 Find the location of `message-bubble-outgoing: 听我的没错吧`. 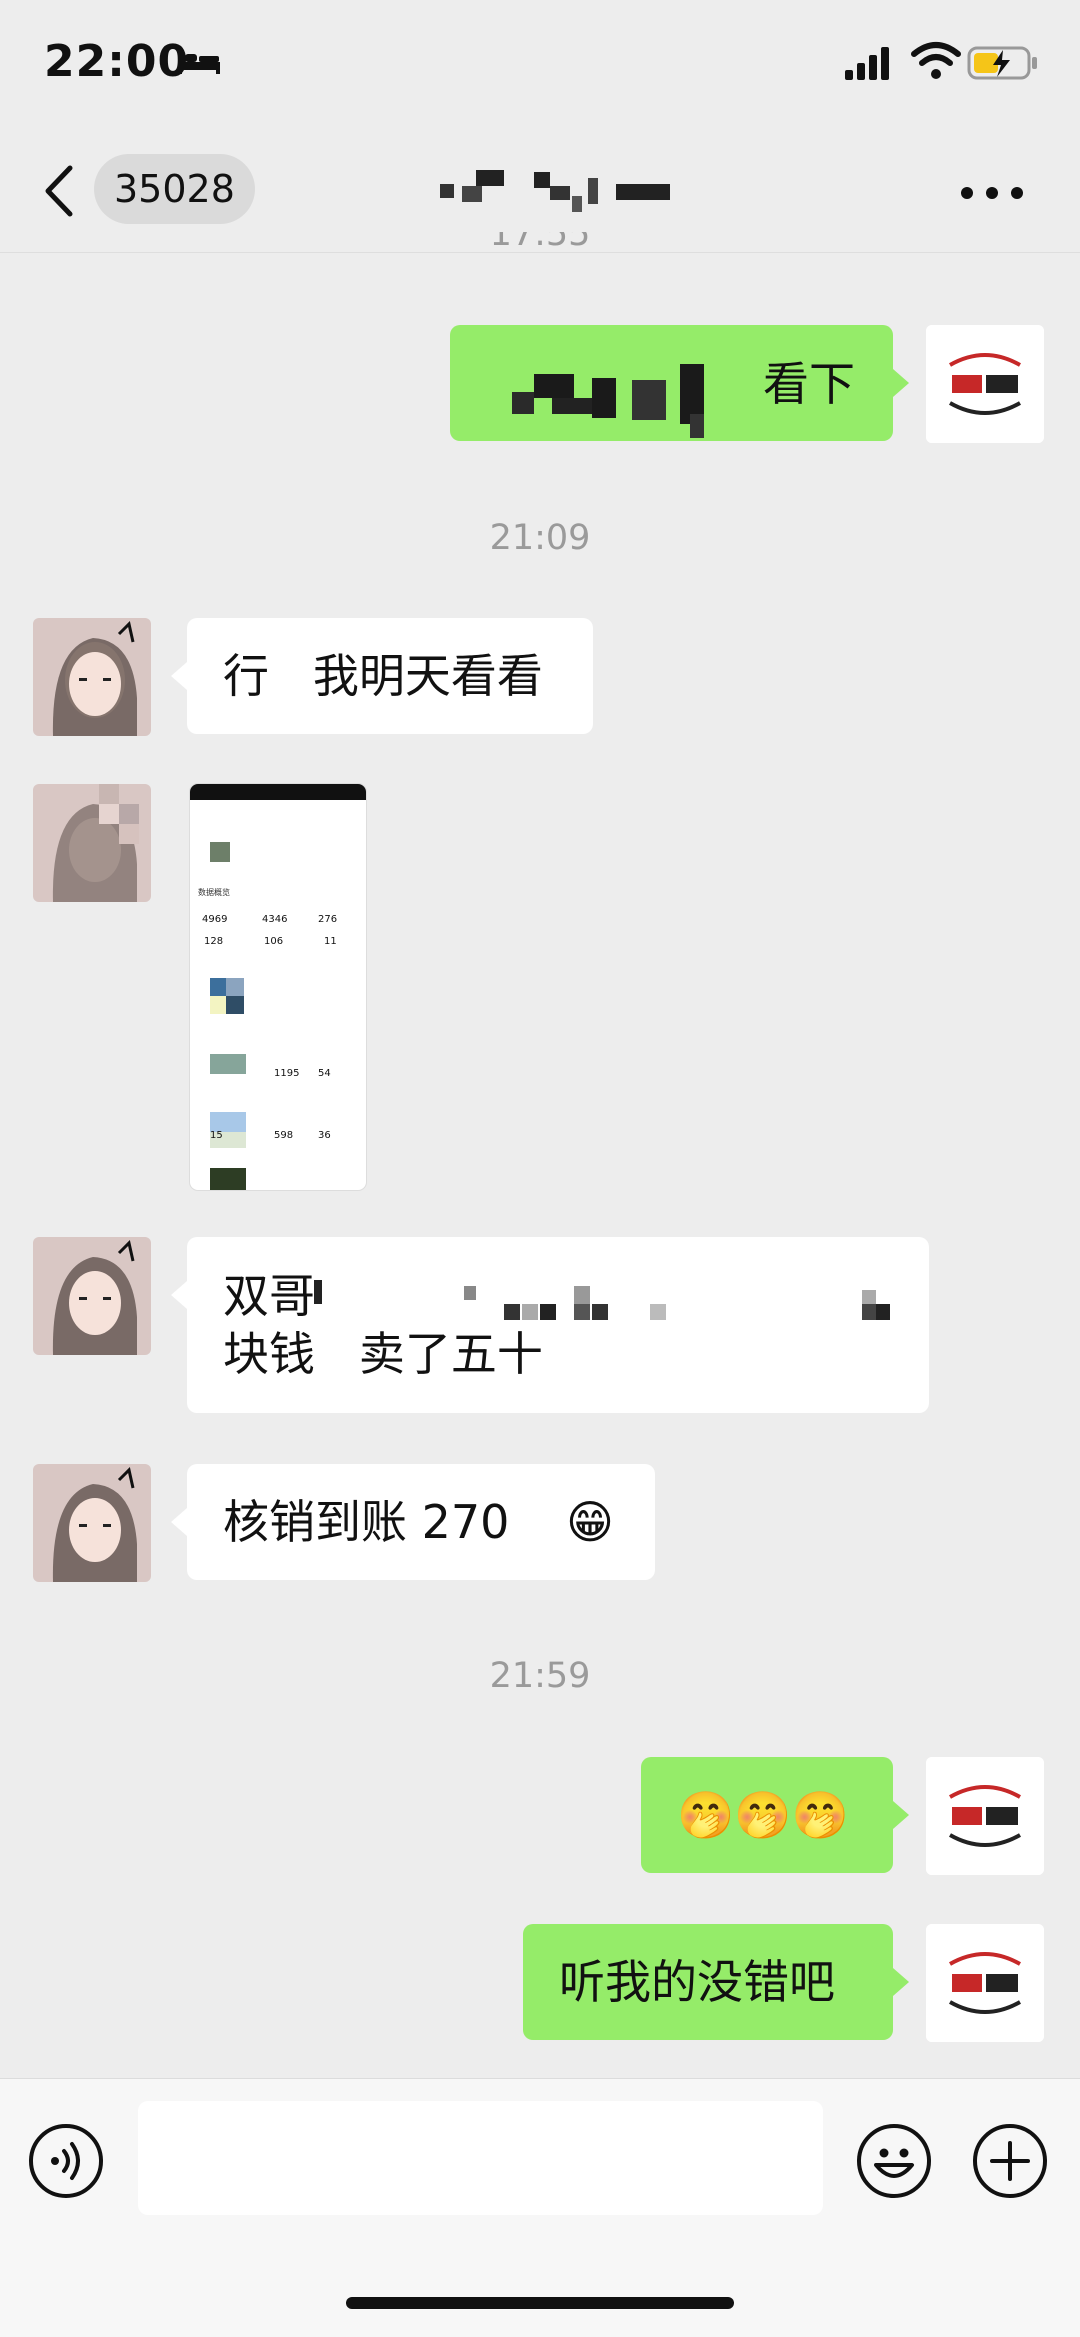

message-bubble-outgoing: 听我的没错吧 is located at coordinates (708, 1982).